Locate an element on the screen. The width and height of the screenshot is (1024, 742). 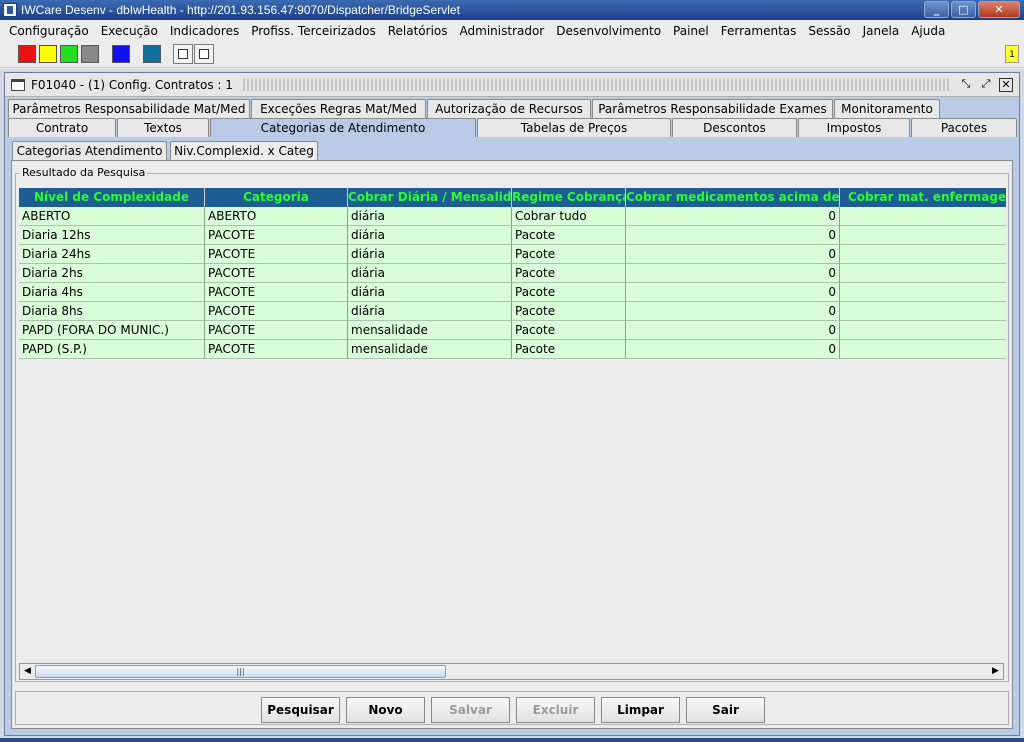
color-swatch-red is located at coordinates (27, 54).